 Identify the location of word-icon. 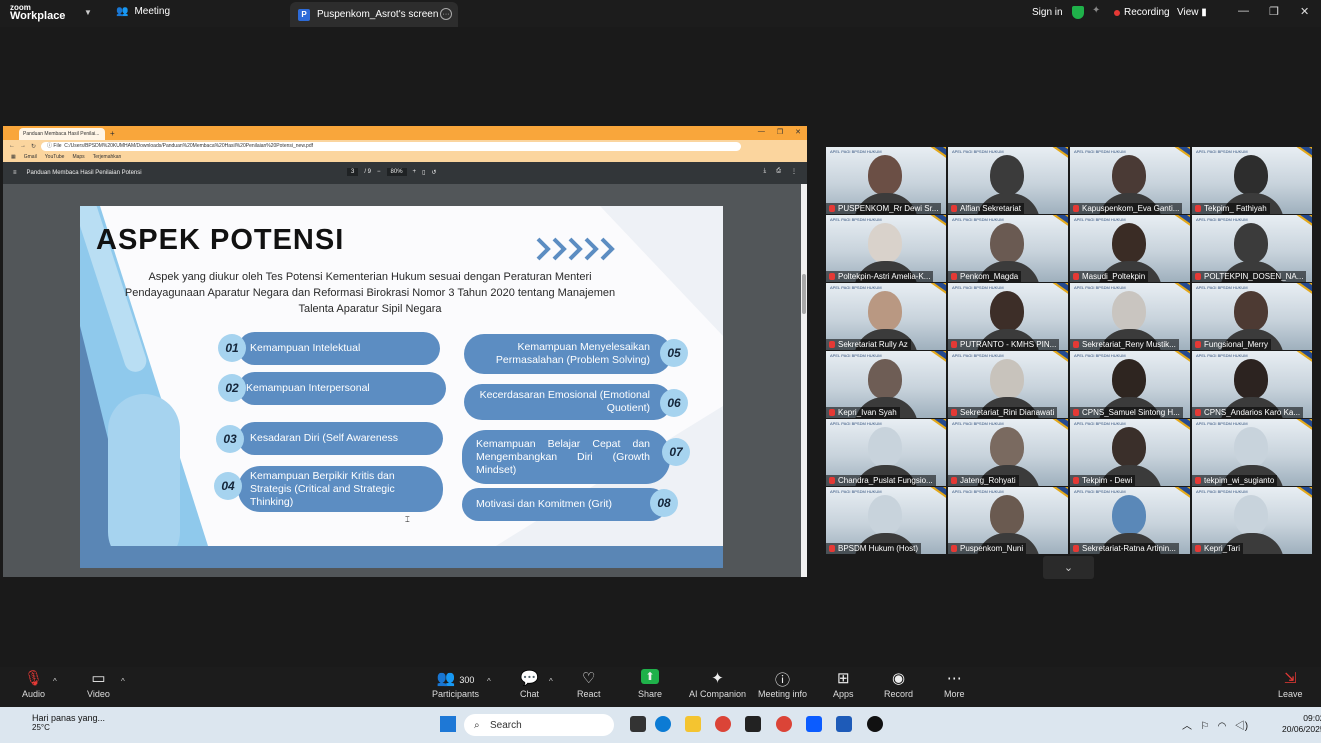
(844, 724).